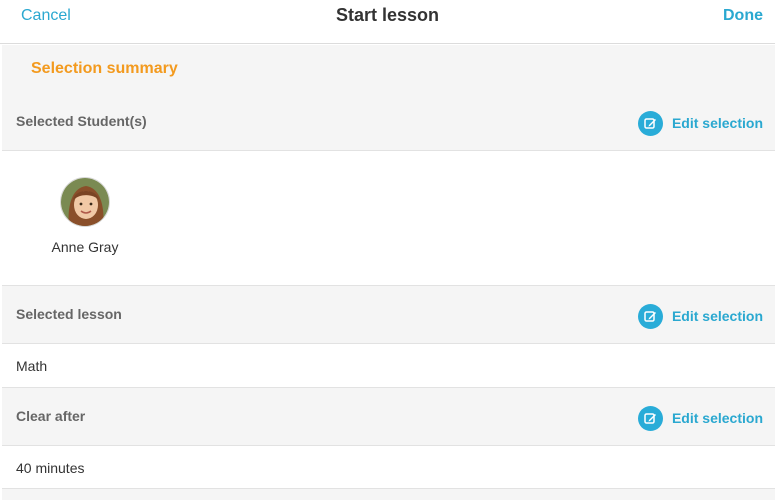 The width and height of the screenshot is (775, 500). I want to click on page-title: Start lesson, so click(387, 15).